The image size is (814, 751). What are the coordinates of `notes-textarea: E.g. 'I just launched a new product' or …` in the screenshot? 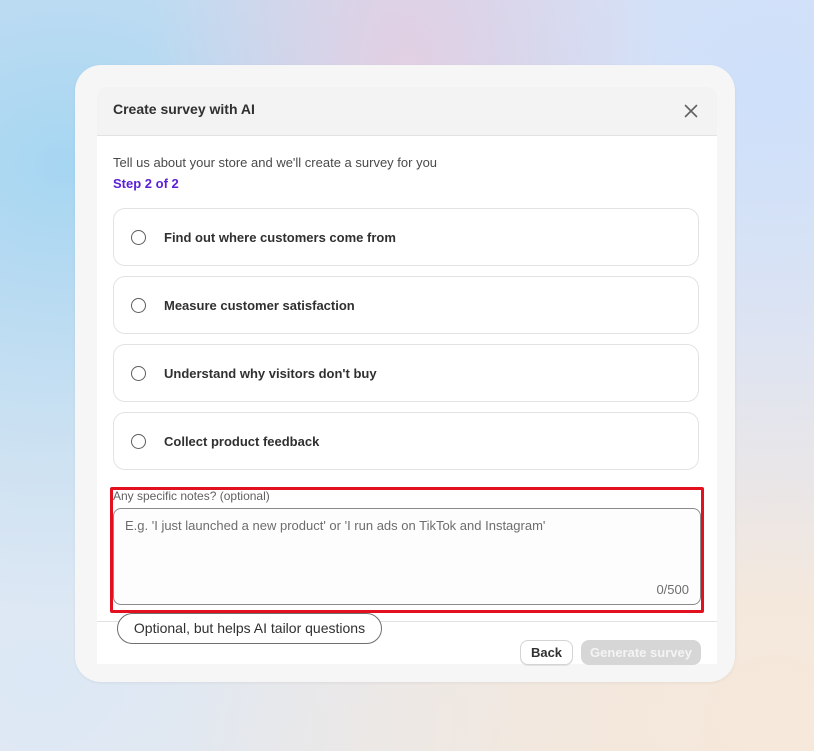 It's located at (407, 556).